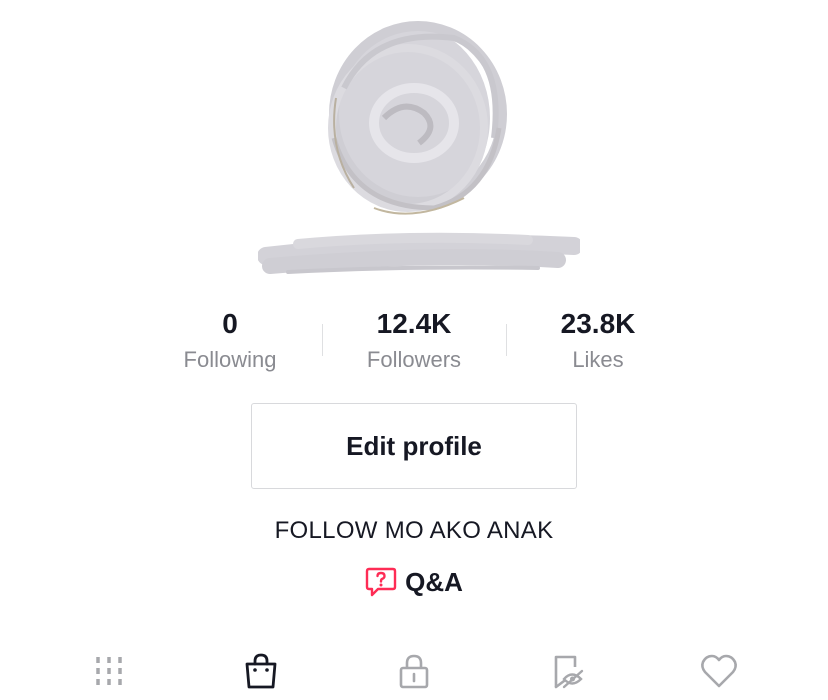 This screenshot has height=700, width=828. I want to click on tab-liked, so click(719, 671).